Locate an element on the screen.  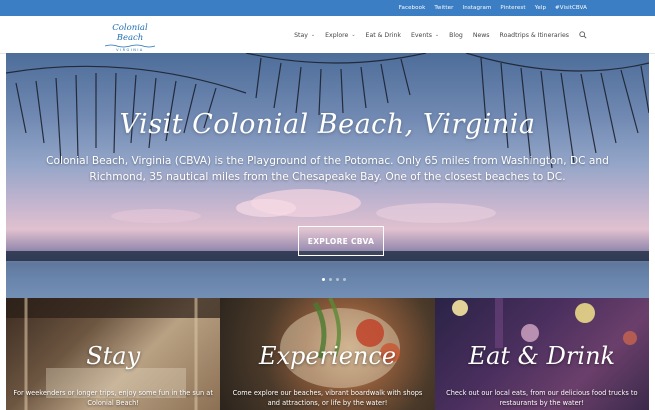
nav-item-blog: Blog is located at coordinates (456, 35).